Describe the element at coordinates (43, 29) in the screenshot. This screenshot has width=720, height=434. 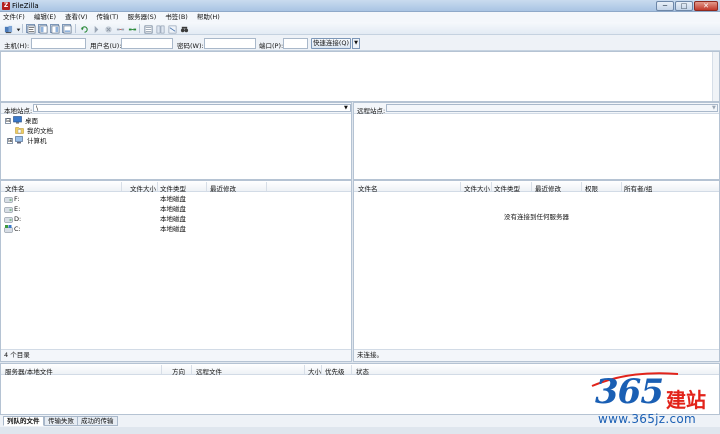
I see `toggle-local-tree-icon` at that location.